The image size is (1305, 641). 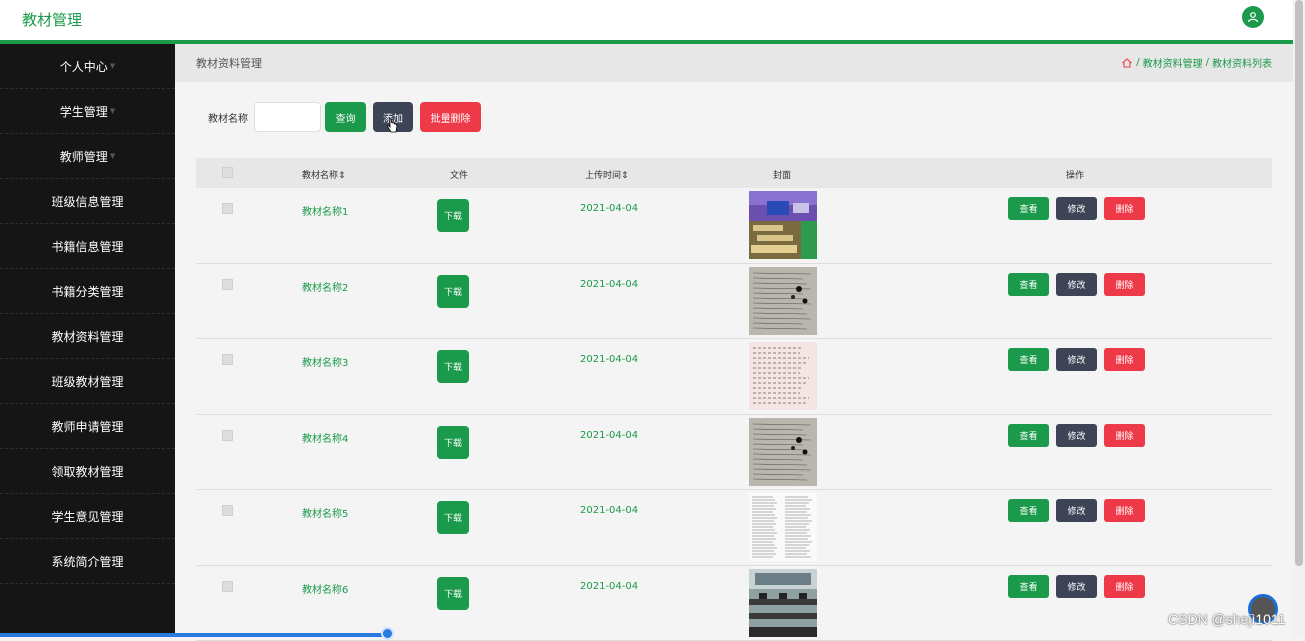 I want to click on breadcrumb: / 教材资料管理 / 教材资料列表, so click(x=1196, y=62).